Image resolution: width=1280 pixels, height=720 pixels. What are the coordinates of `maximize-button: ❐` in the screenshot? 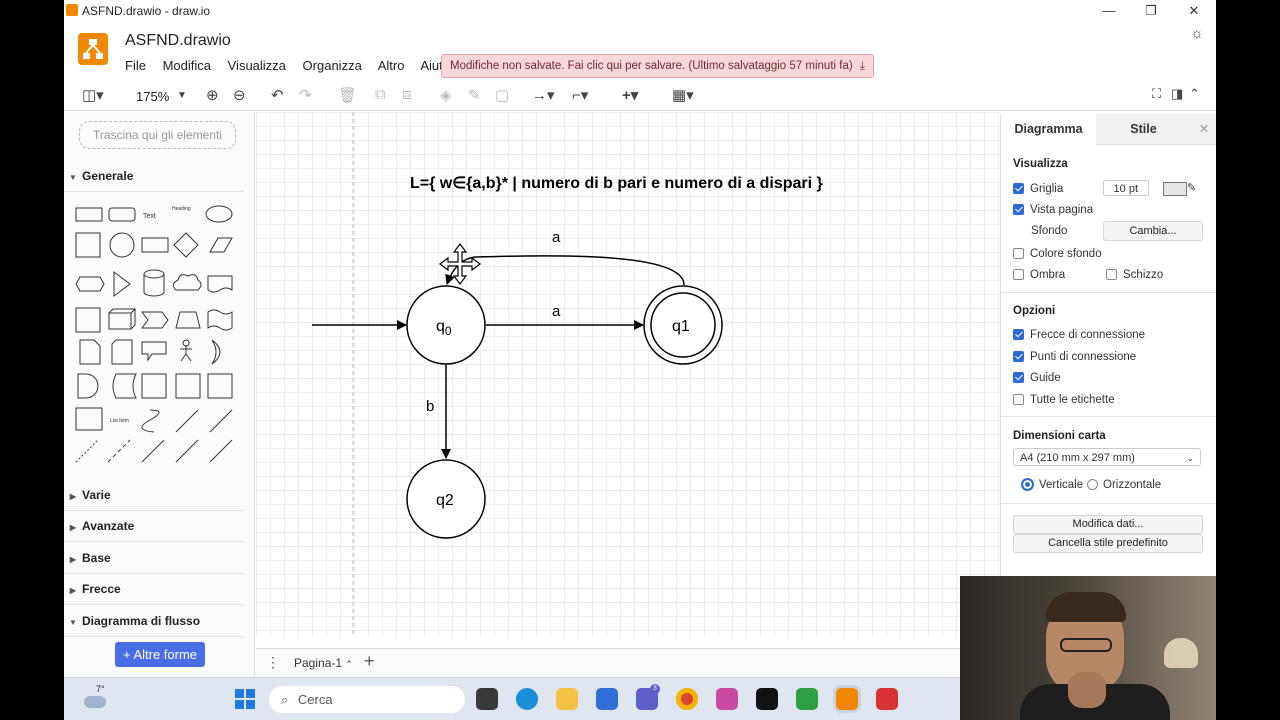 It's located at (1151, 11).